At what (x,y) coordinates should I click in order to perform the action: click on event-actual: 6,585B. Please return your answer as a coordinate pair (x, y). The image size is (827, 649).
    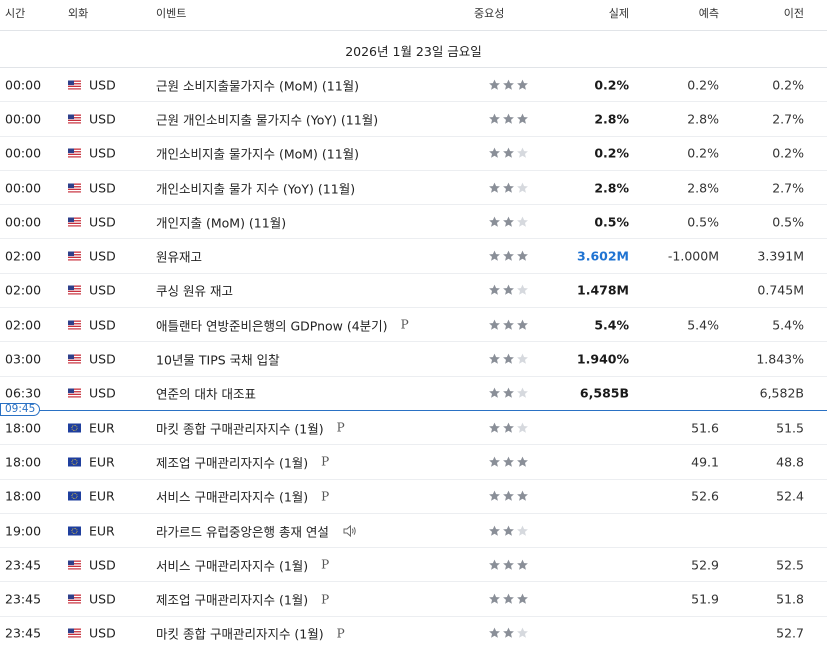
    Looking at the image, I should click on (604, 393).